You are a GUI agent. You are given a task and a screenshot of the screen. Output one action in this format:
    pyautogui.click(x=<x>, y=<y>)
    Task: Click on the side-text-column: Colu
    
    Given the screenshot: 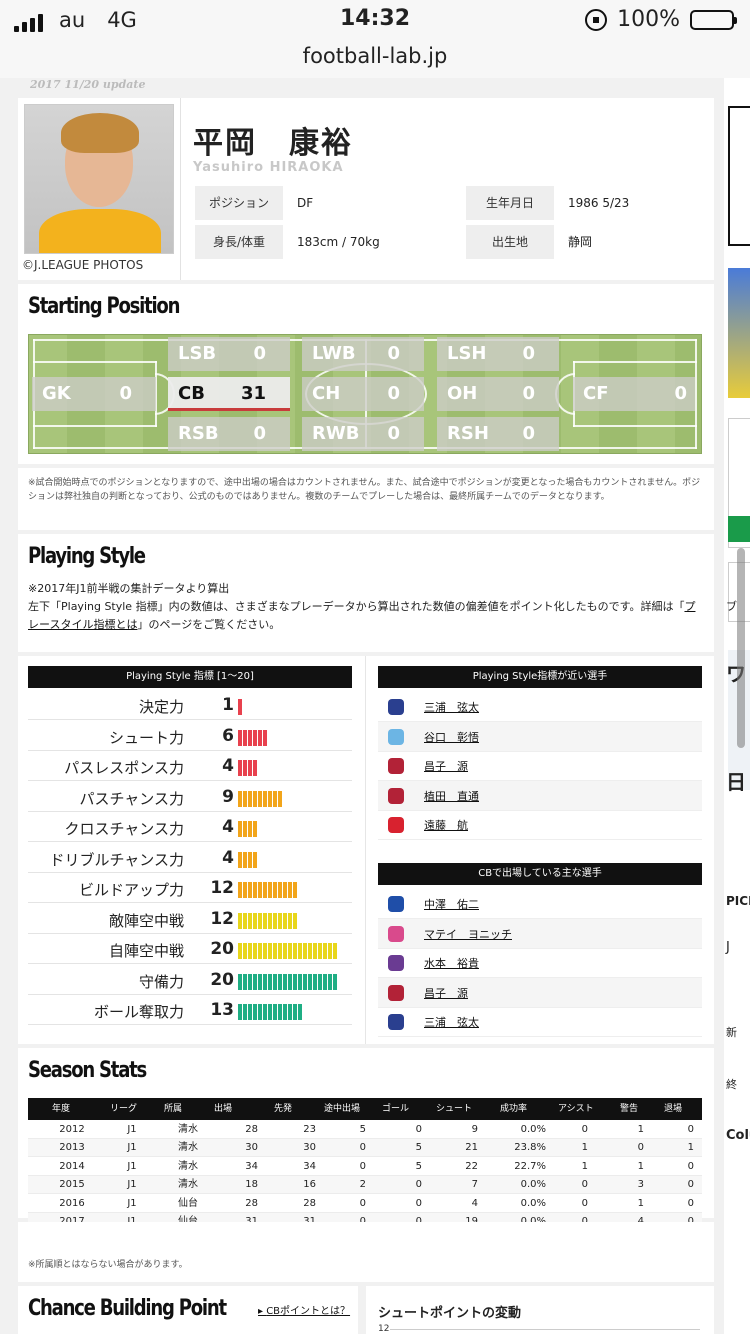 What is the action you would take?
    pyautogui.click(x=738, y=1135)
    